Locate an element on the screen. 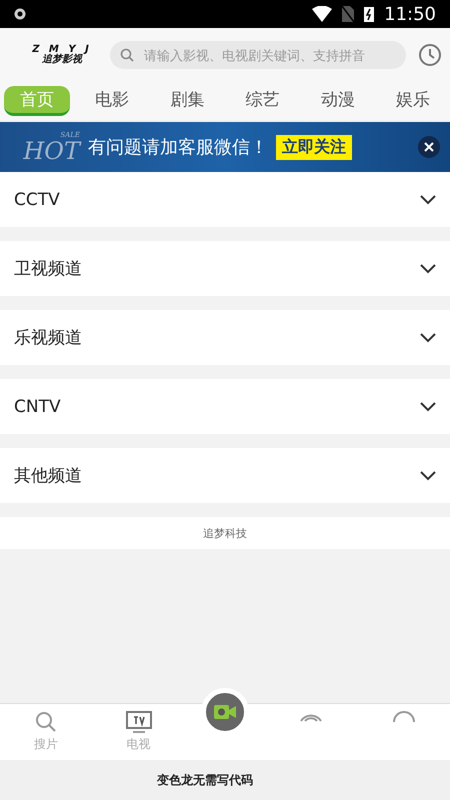  logo-text: Z M Y J is located at coordinates (62, 50).